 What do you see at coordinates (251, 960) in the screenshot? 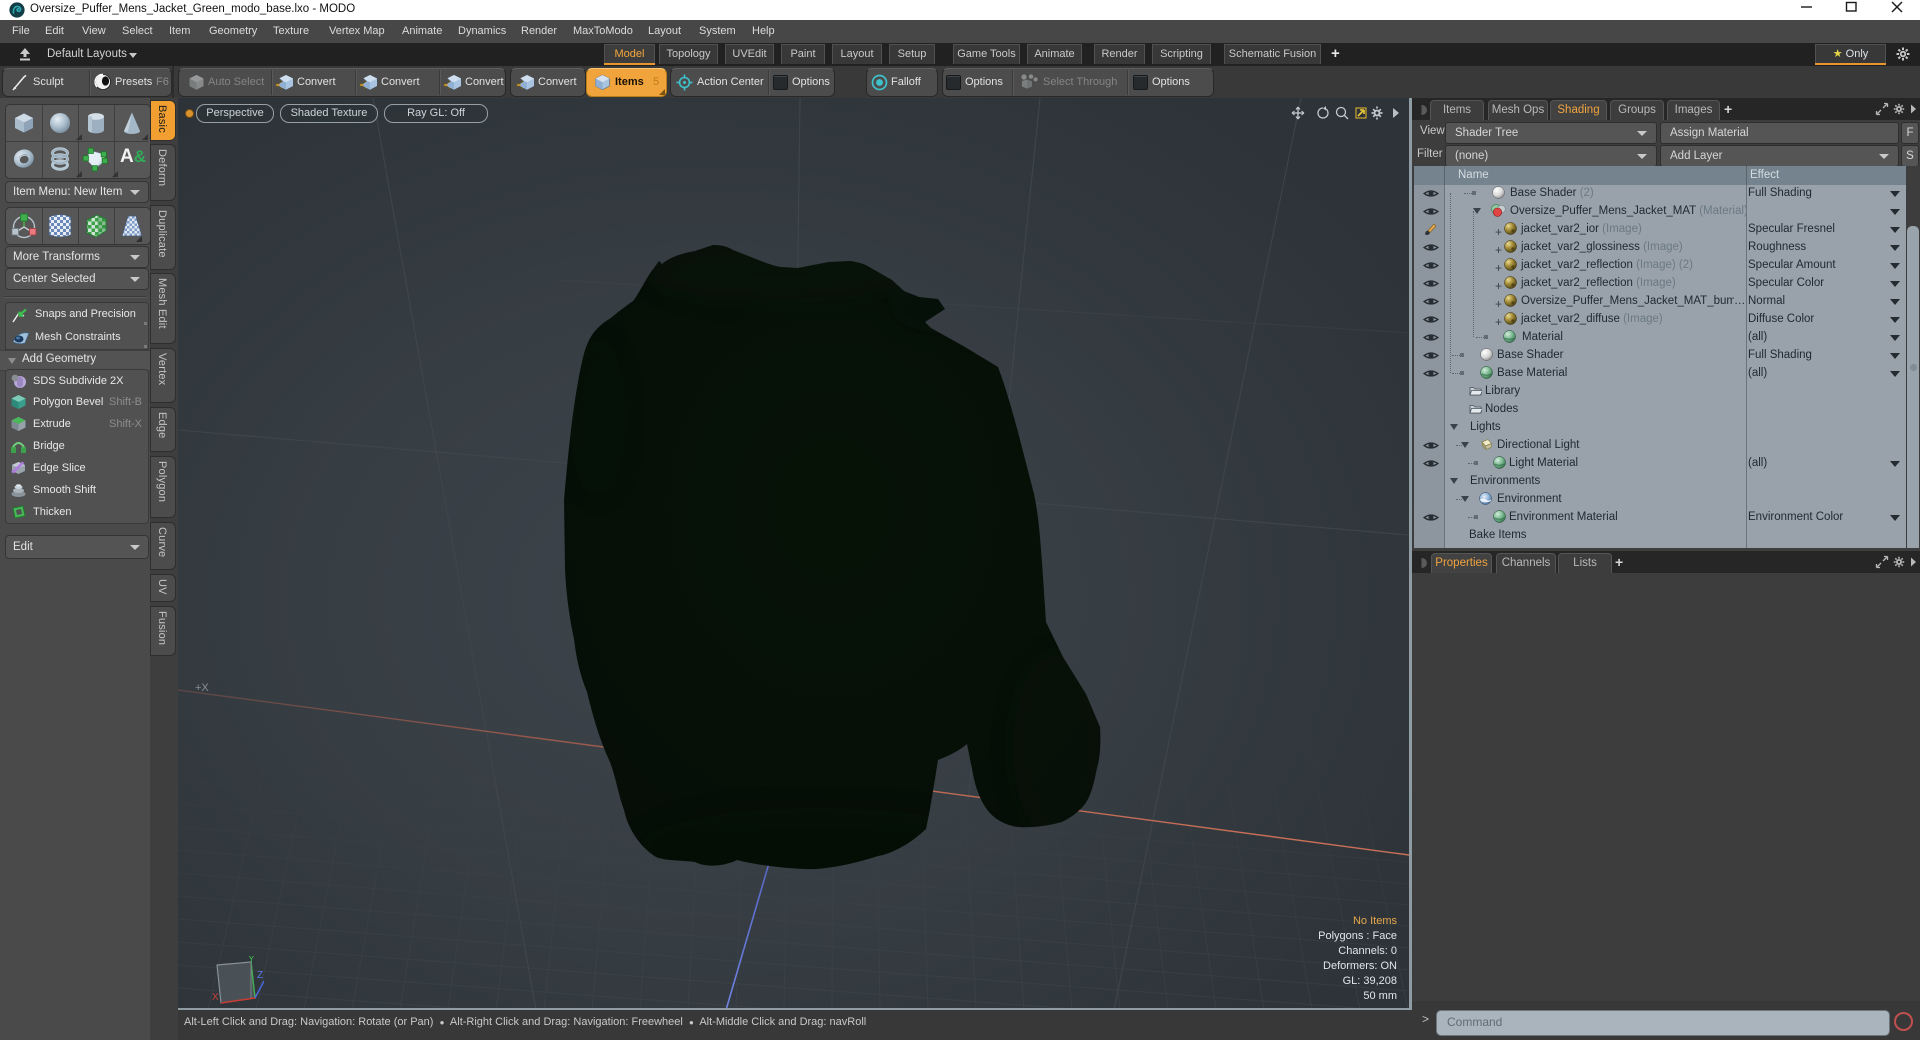
I see `svg-text: Y` at bounding box center [251, 960].